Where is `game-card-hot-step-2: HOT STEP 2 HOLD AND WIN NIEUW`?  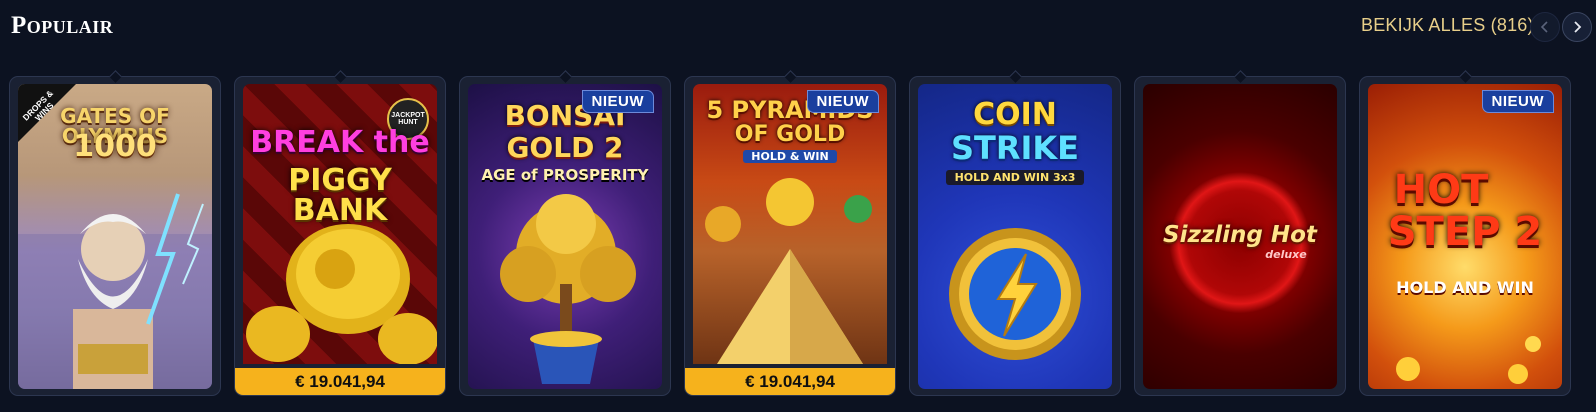
game-card-hot-step-2: HOT STEP 2 HOLD AND WIN NIEUW is located at coordinates (1465, 233).